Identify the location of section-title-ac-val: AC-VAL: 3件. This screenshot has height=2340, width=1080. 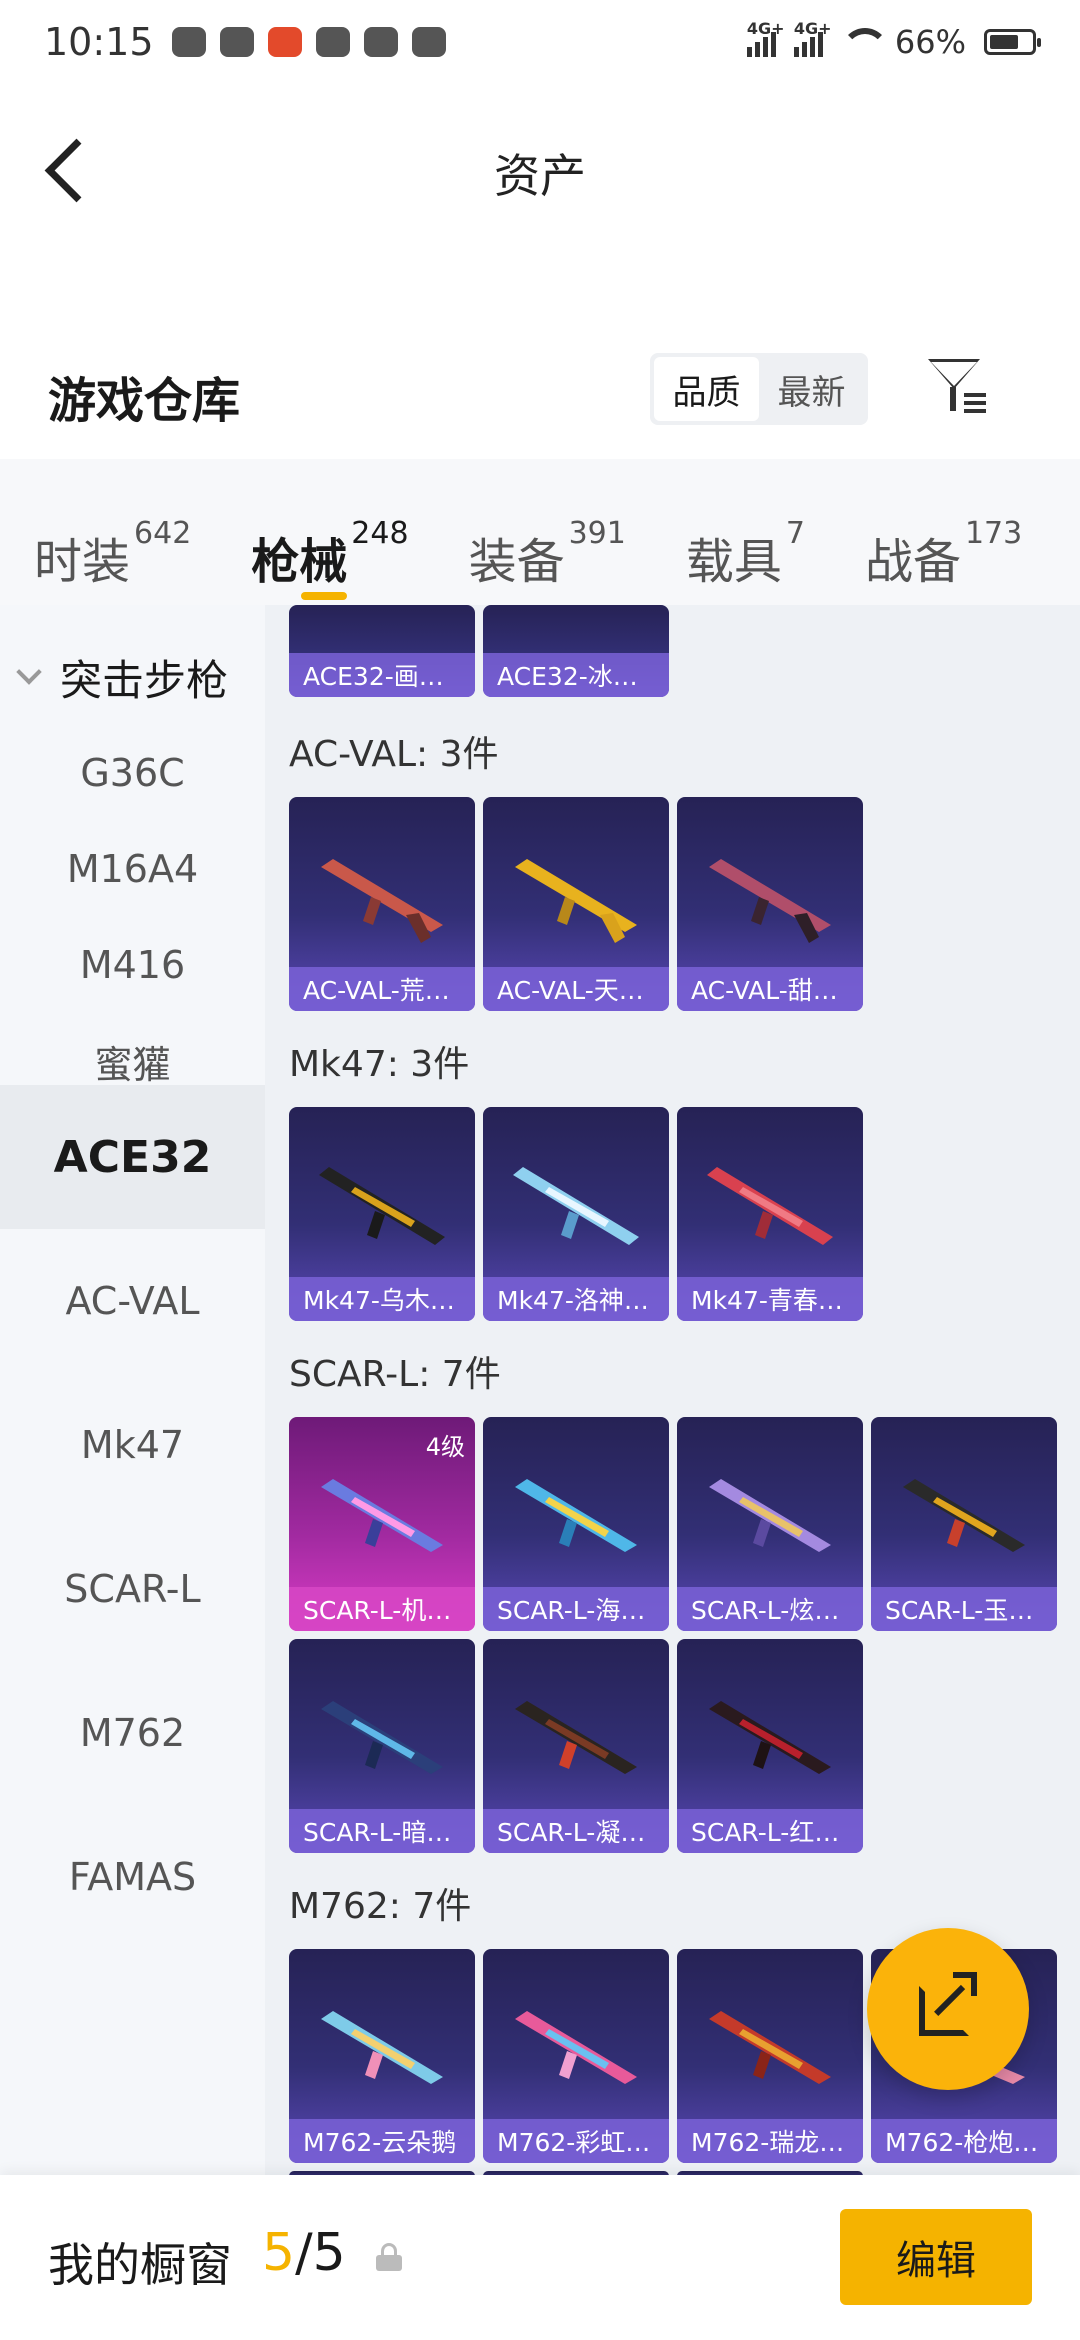
(394, 754).